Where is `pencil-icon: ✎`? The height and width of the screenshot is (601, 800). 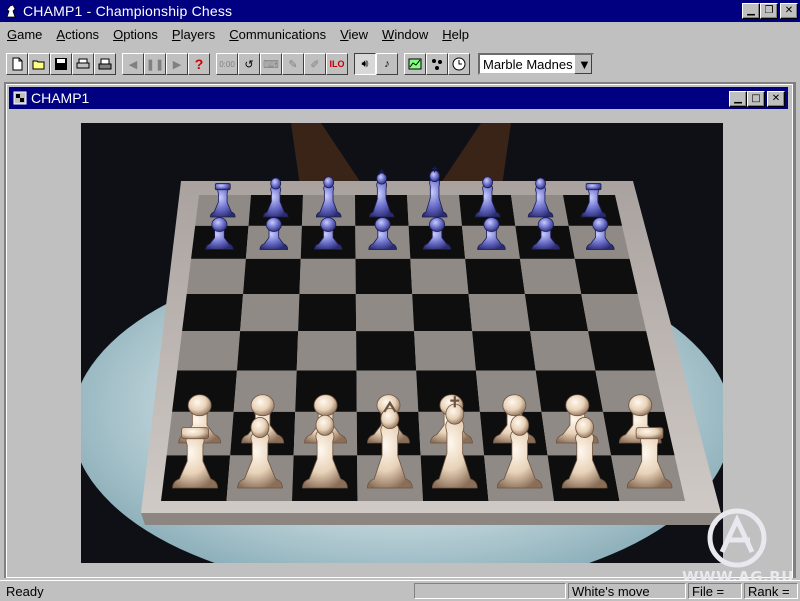 pencil-icon: ✎ is located at coordinates (293, 64).